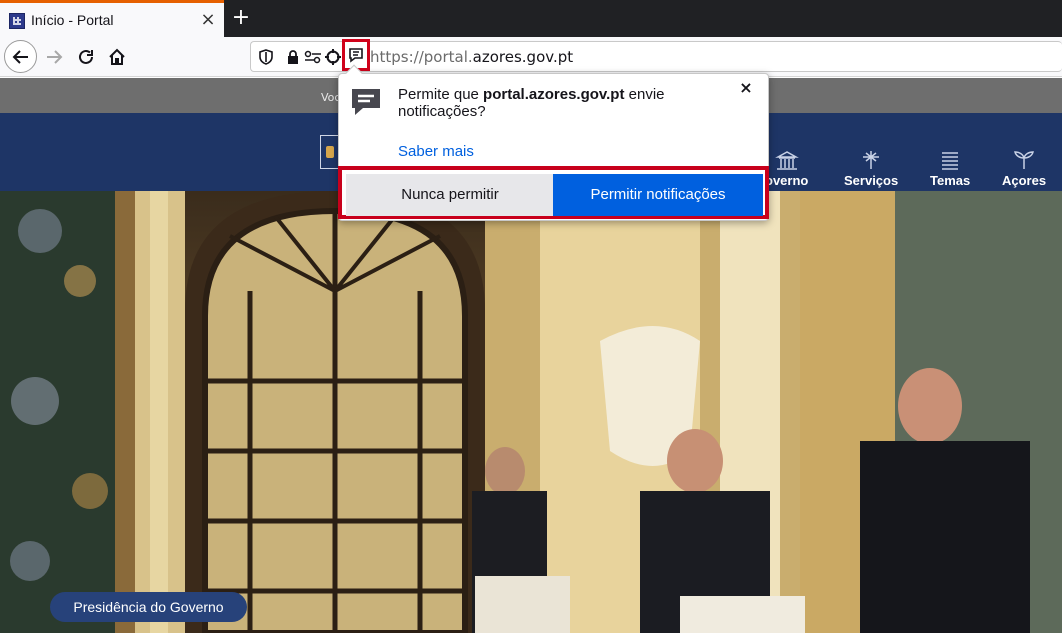 The image size is (1062, 633). Describe the element at coordinates (950, 161) in the screenshot. I see `list-icon` at that location.